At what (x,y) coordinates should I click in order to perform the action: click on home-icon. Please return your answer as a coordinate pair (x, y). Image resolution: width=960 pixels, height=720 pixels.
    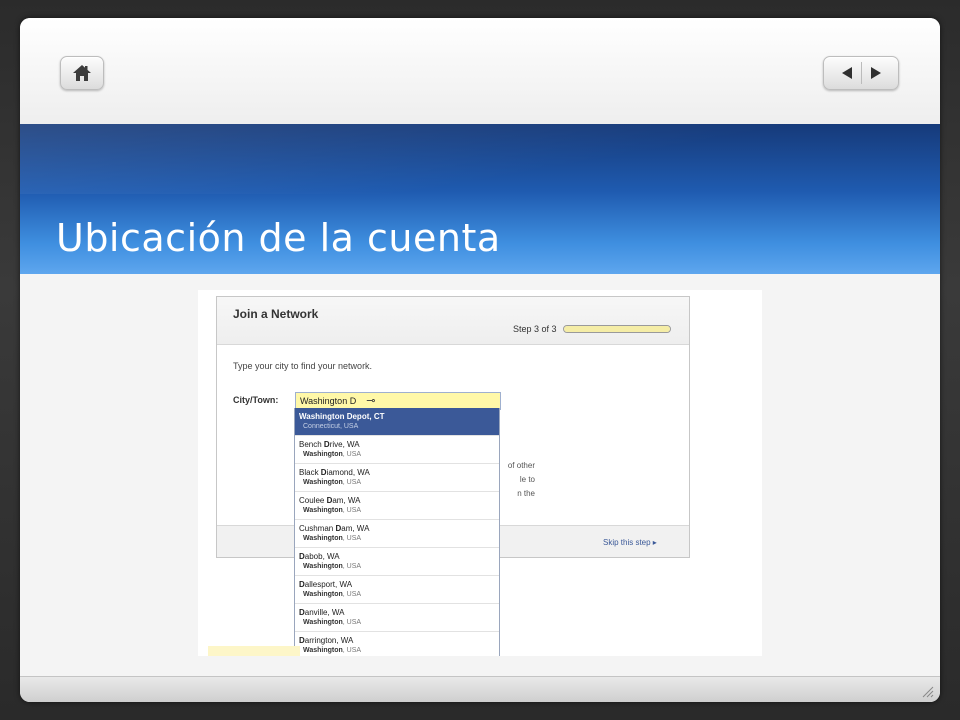
    Looking at the image, I should click on (82, 73).